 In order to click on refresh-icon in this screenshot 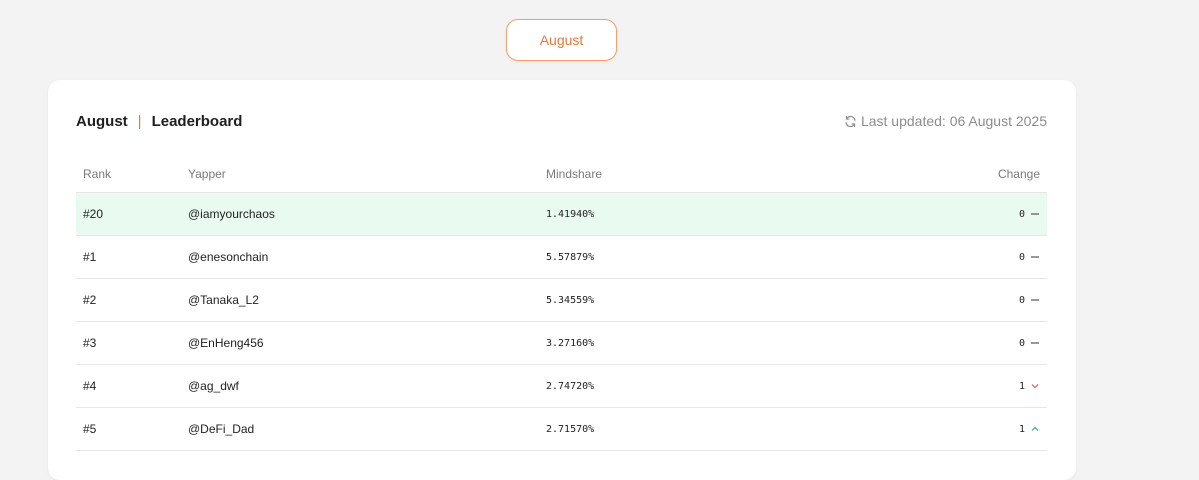, I will do `click(850, 121)`.